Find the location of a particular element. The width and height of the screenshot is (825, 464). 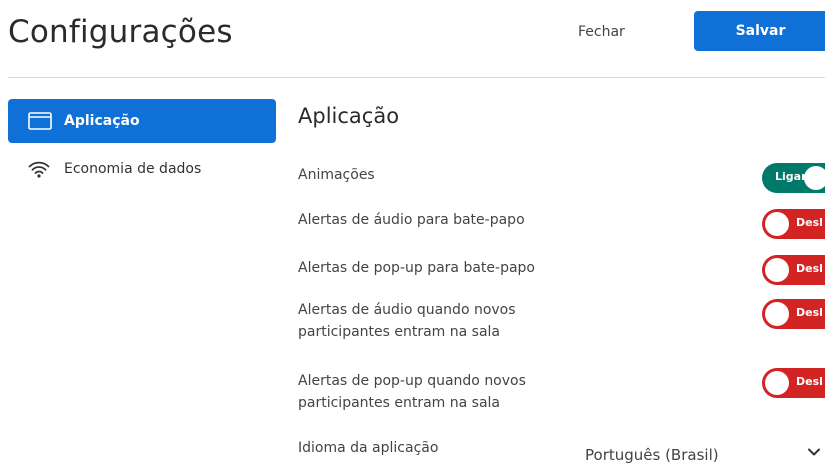

save-button: Salvar is located at coordinates (759, 31).